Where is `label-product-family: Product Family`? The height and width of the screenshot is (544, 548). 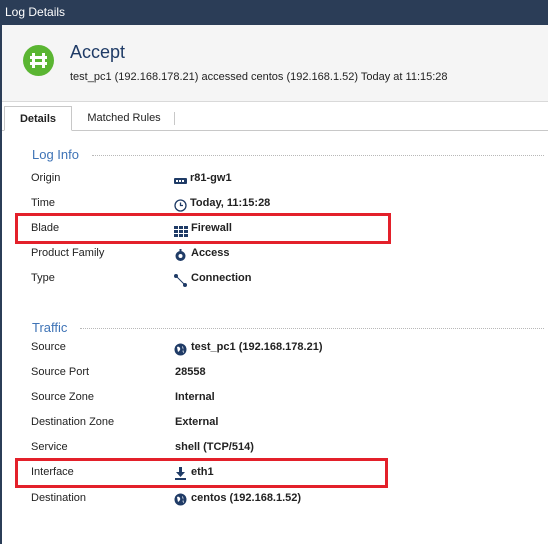
label-product-family: Product Family is located at coordinates (68, 253).